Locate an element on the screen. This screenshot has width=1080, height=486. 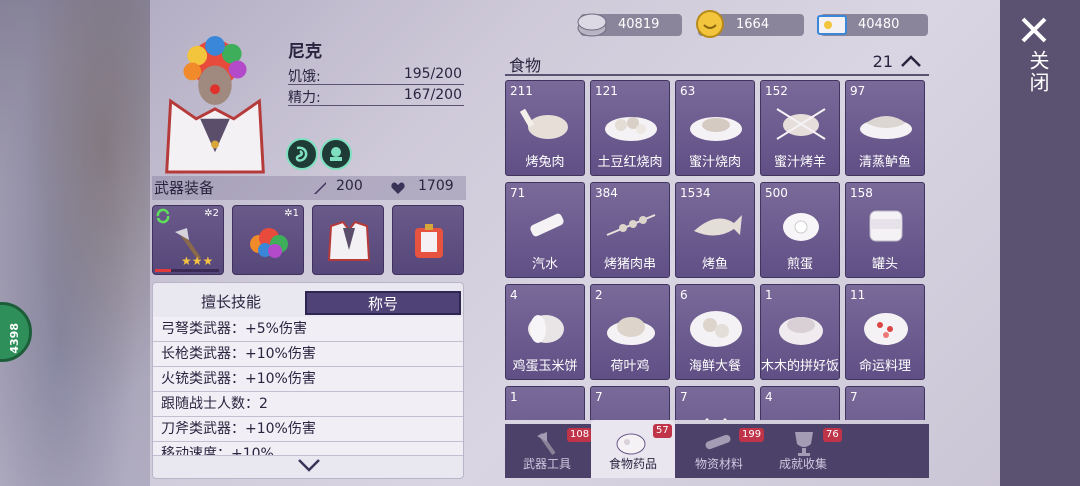
item-can: 158 罐头 is located at coordinates (885, 230).